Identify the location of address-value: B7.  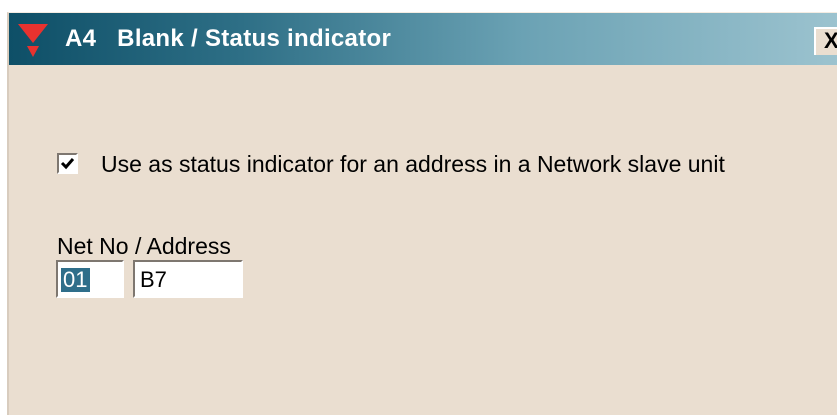
(153, 279).